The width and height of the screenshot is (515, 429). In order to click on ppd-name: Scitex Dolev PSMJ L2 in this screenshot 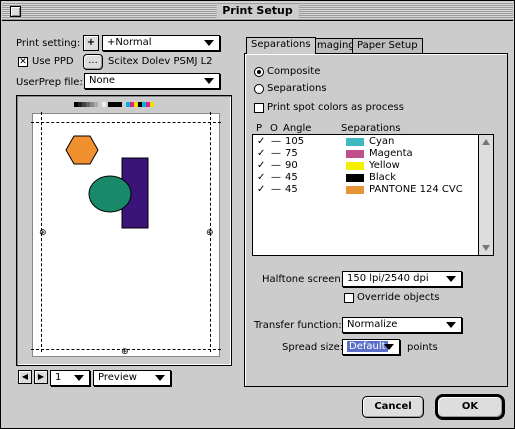, I will do `click(160, 61)`.